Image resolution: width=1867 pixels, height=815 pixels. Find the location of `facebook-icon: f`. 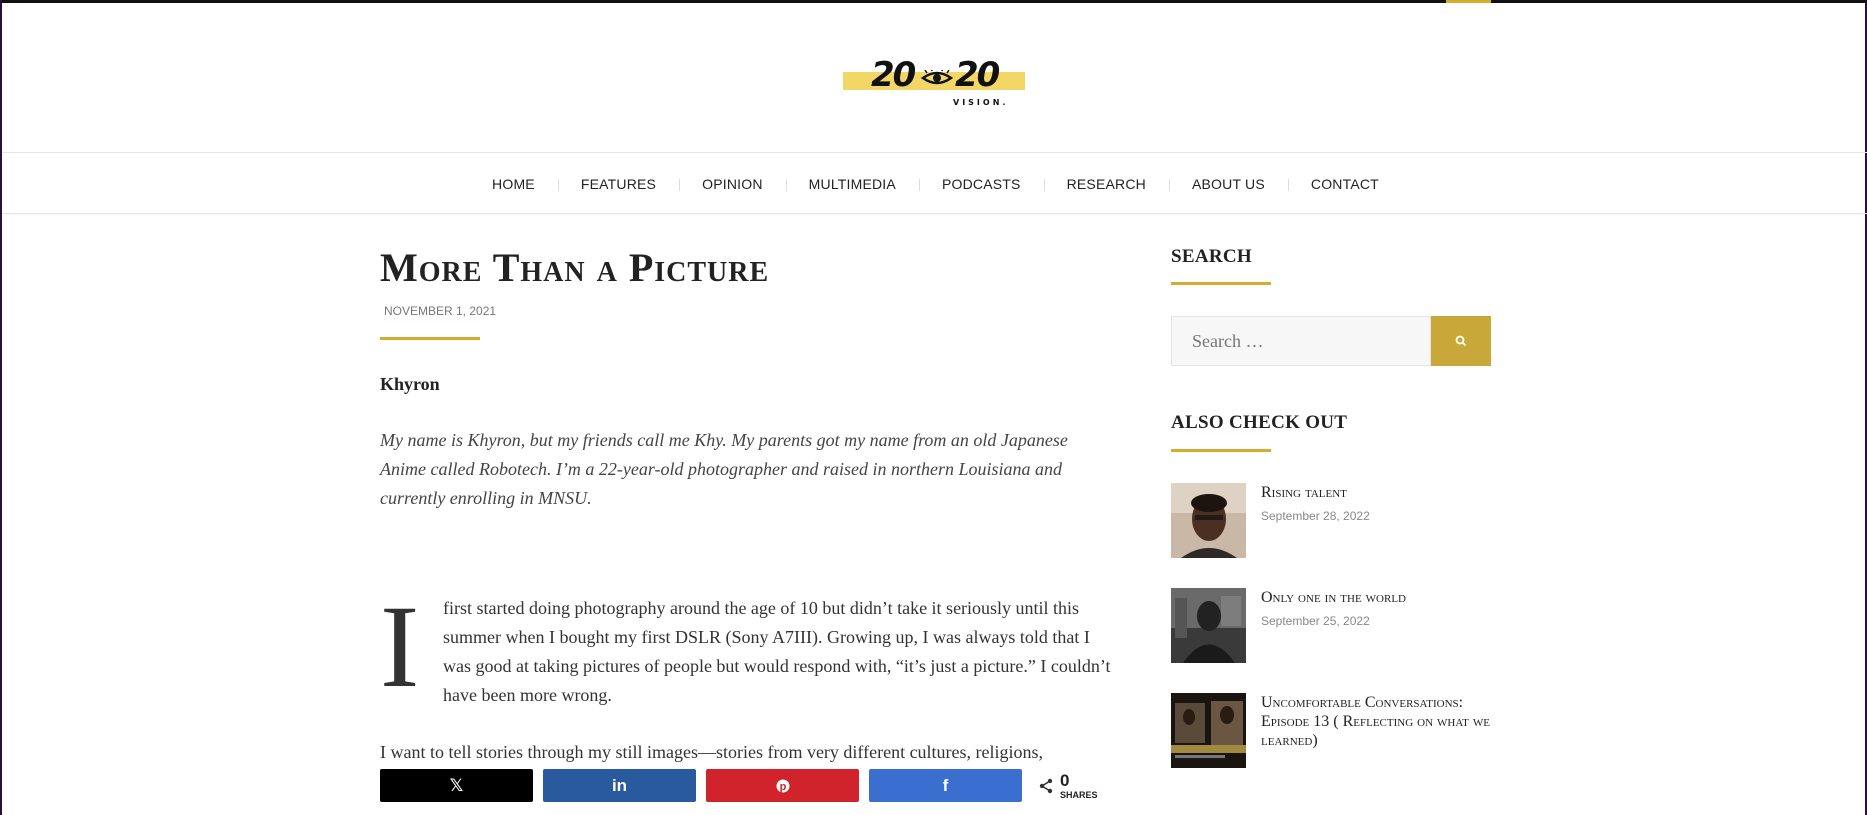

facebook-icon: f is located at coordinates (945, 785).